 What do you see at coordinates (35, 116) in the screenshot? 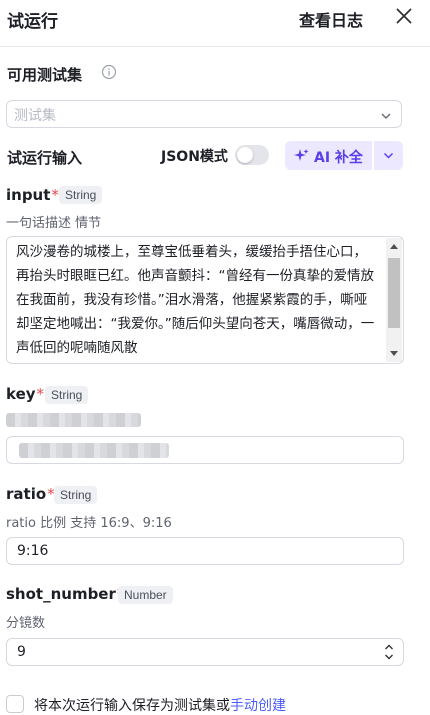
I see `test-set-placeholder: 测试集` at bounding box center [35, 116].